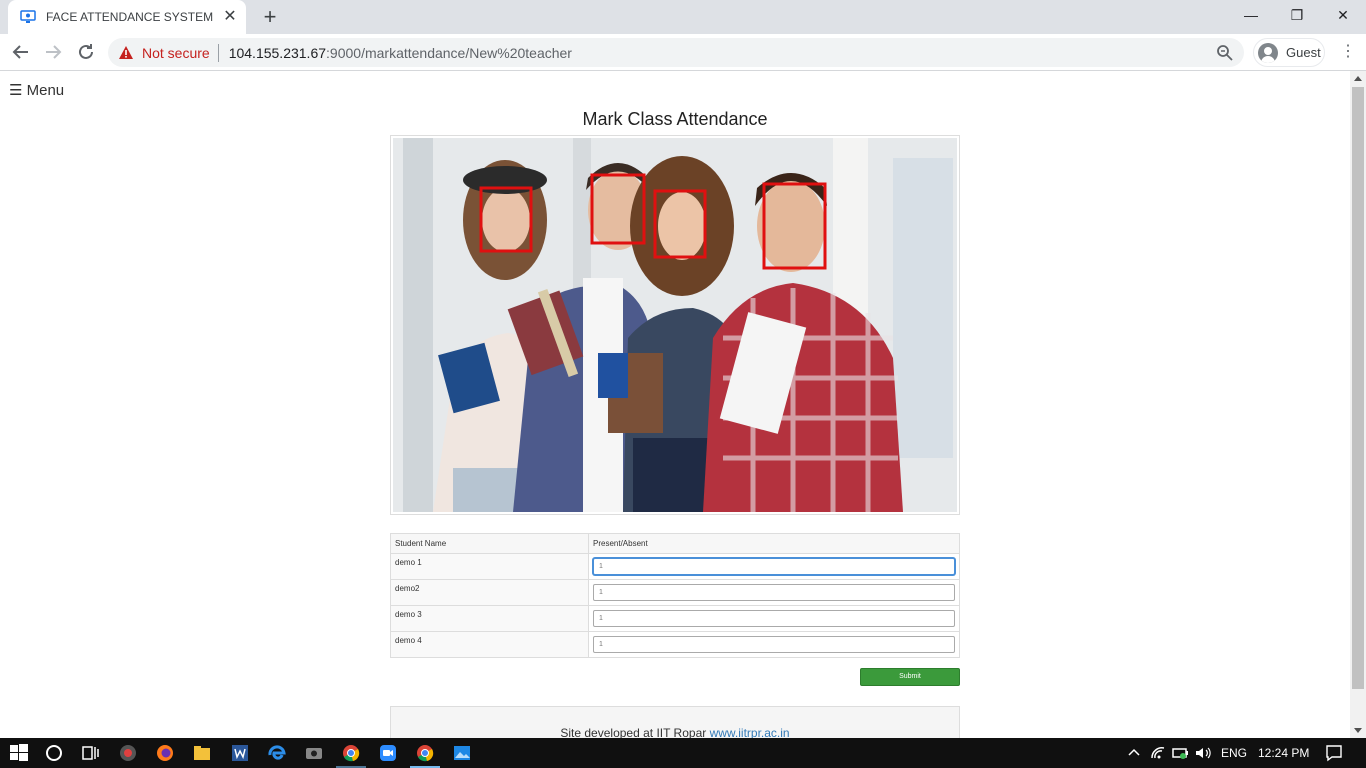 This screenshot has height=768, width=1366. I want to click on word-icon, so click(240, 753).